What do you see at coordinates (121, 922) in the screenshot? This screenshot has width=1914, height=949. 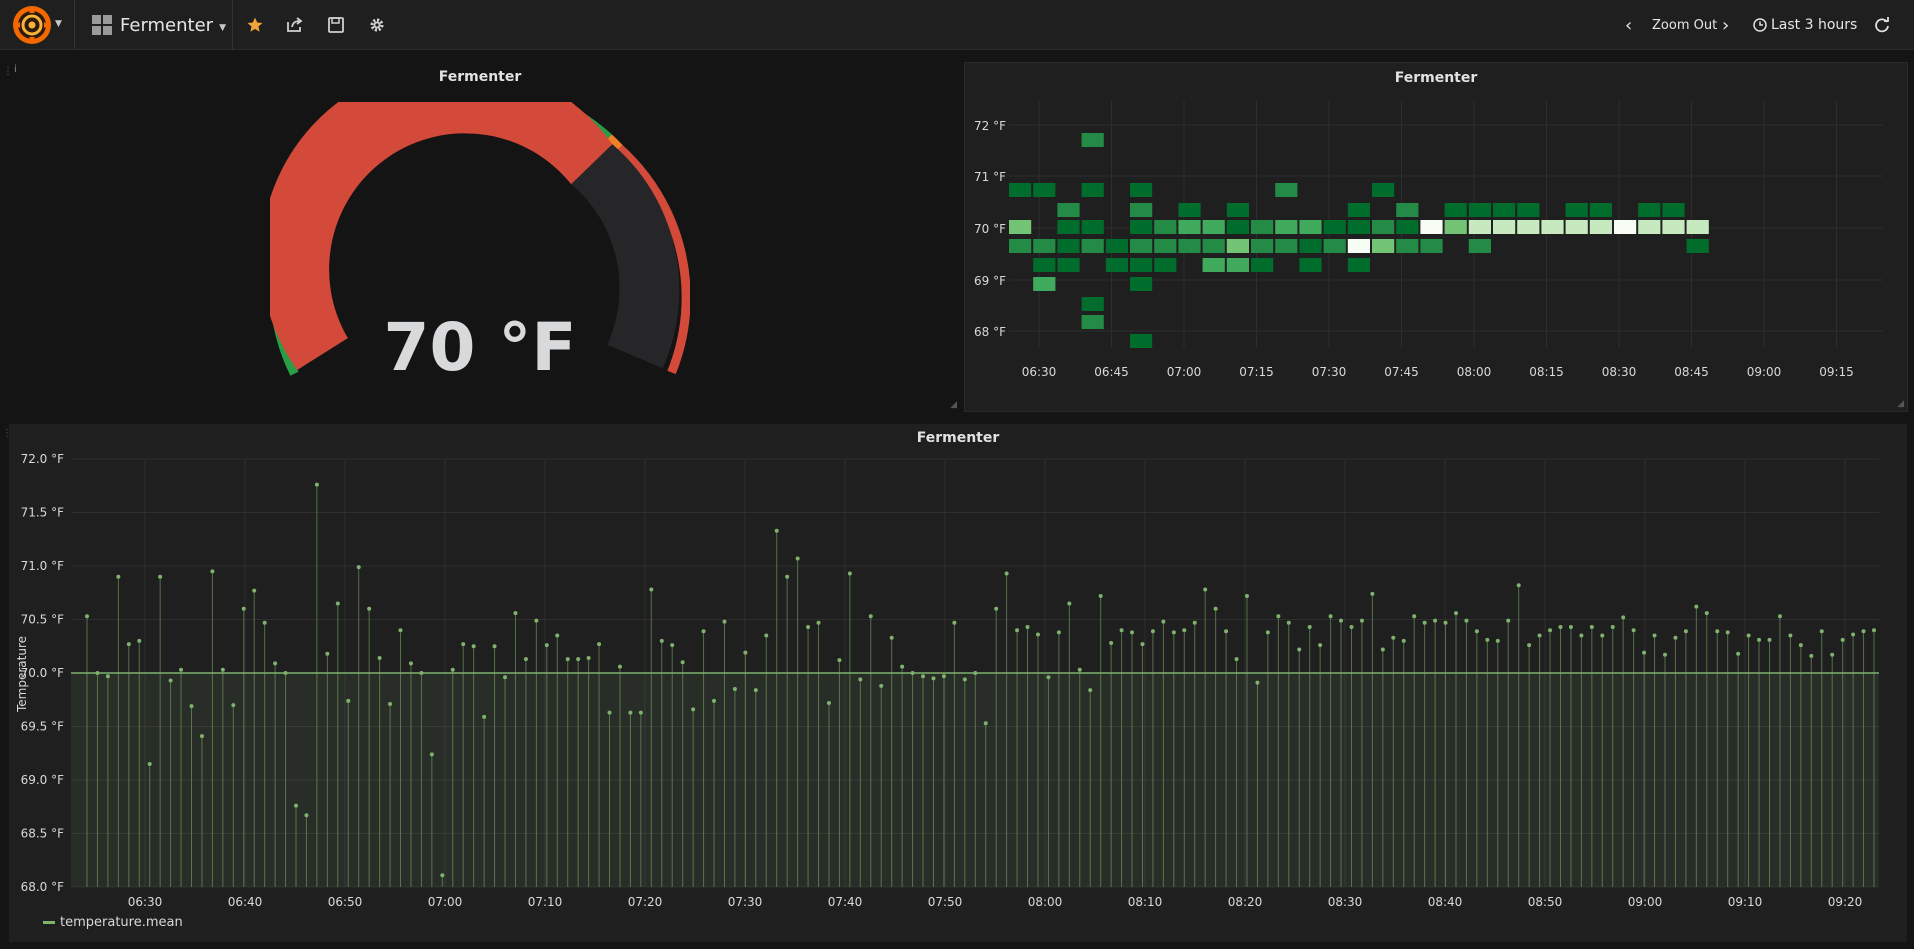 I see `legend-series-label: temperature.mean` at bounding box center [121, 922].